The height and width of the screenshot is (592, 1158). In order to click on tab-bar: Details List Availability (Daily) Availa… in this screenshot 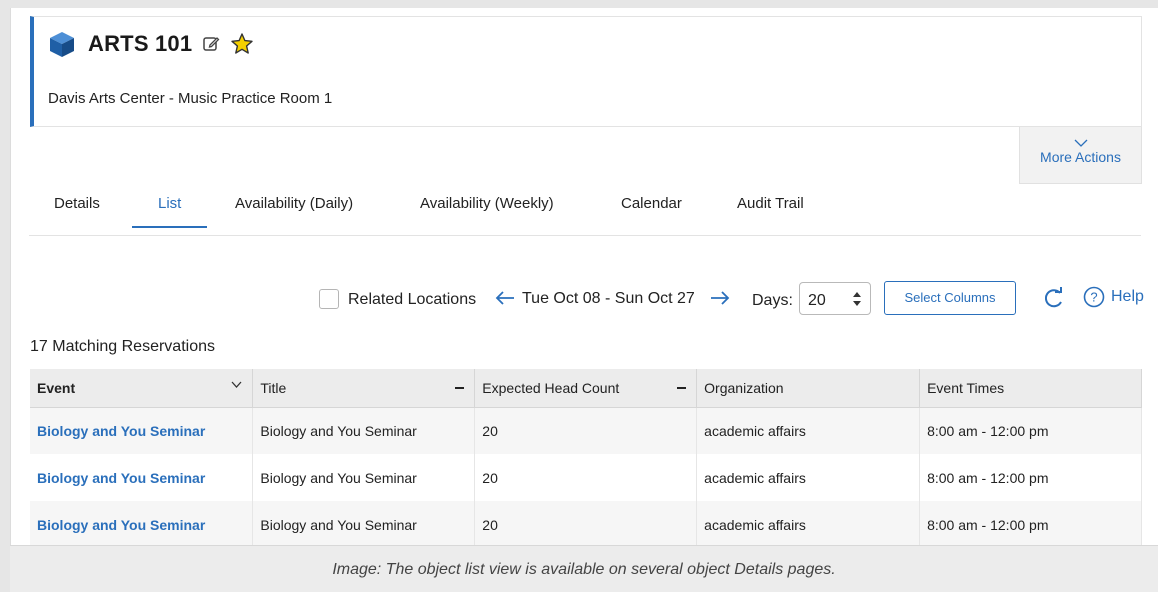, I will do `click(585, 211)`.